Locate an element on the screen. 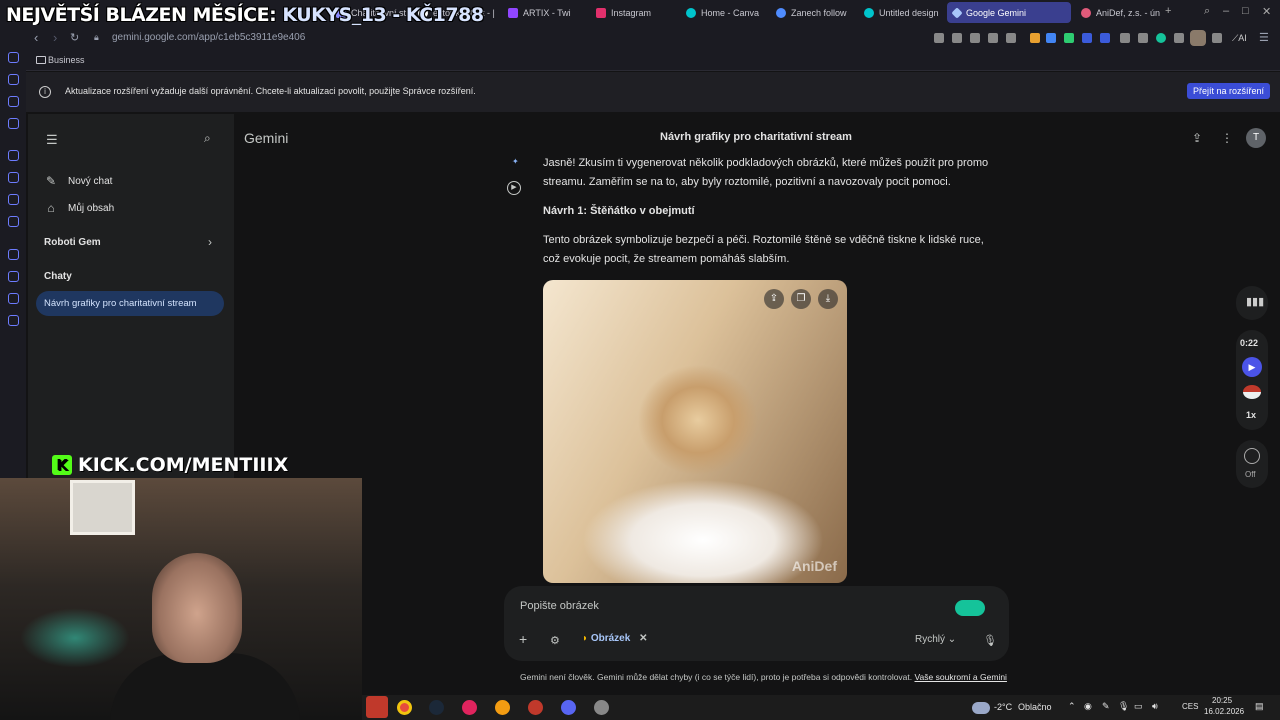  clock-time: 20:25 is located at coordinates (1222, 700).